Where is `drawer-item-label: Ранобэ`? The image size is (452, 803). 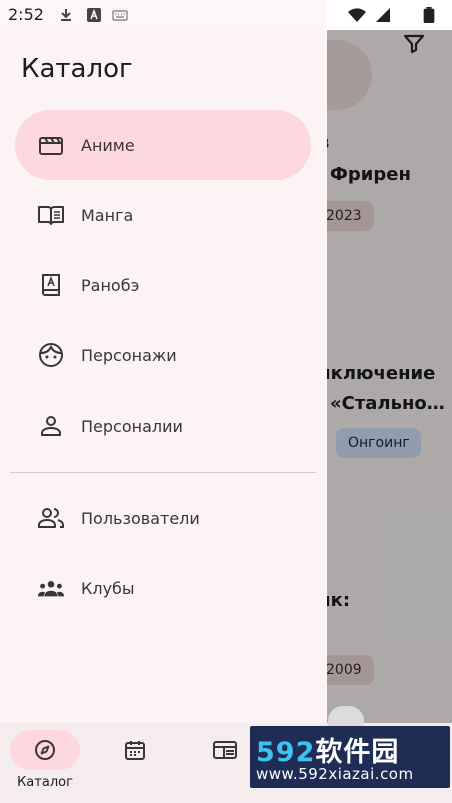 drawer-item-label: Ранобэ is located at coordinates (110, 285).